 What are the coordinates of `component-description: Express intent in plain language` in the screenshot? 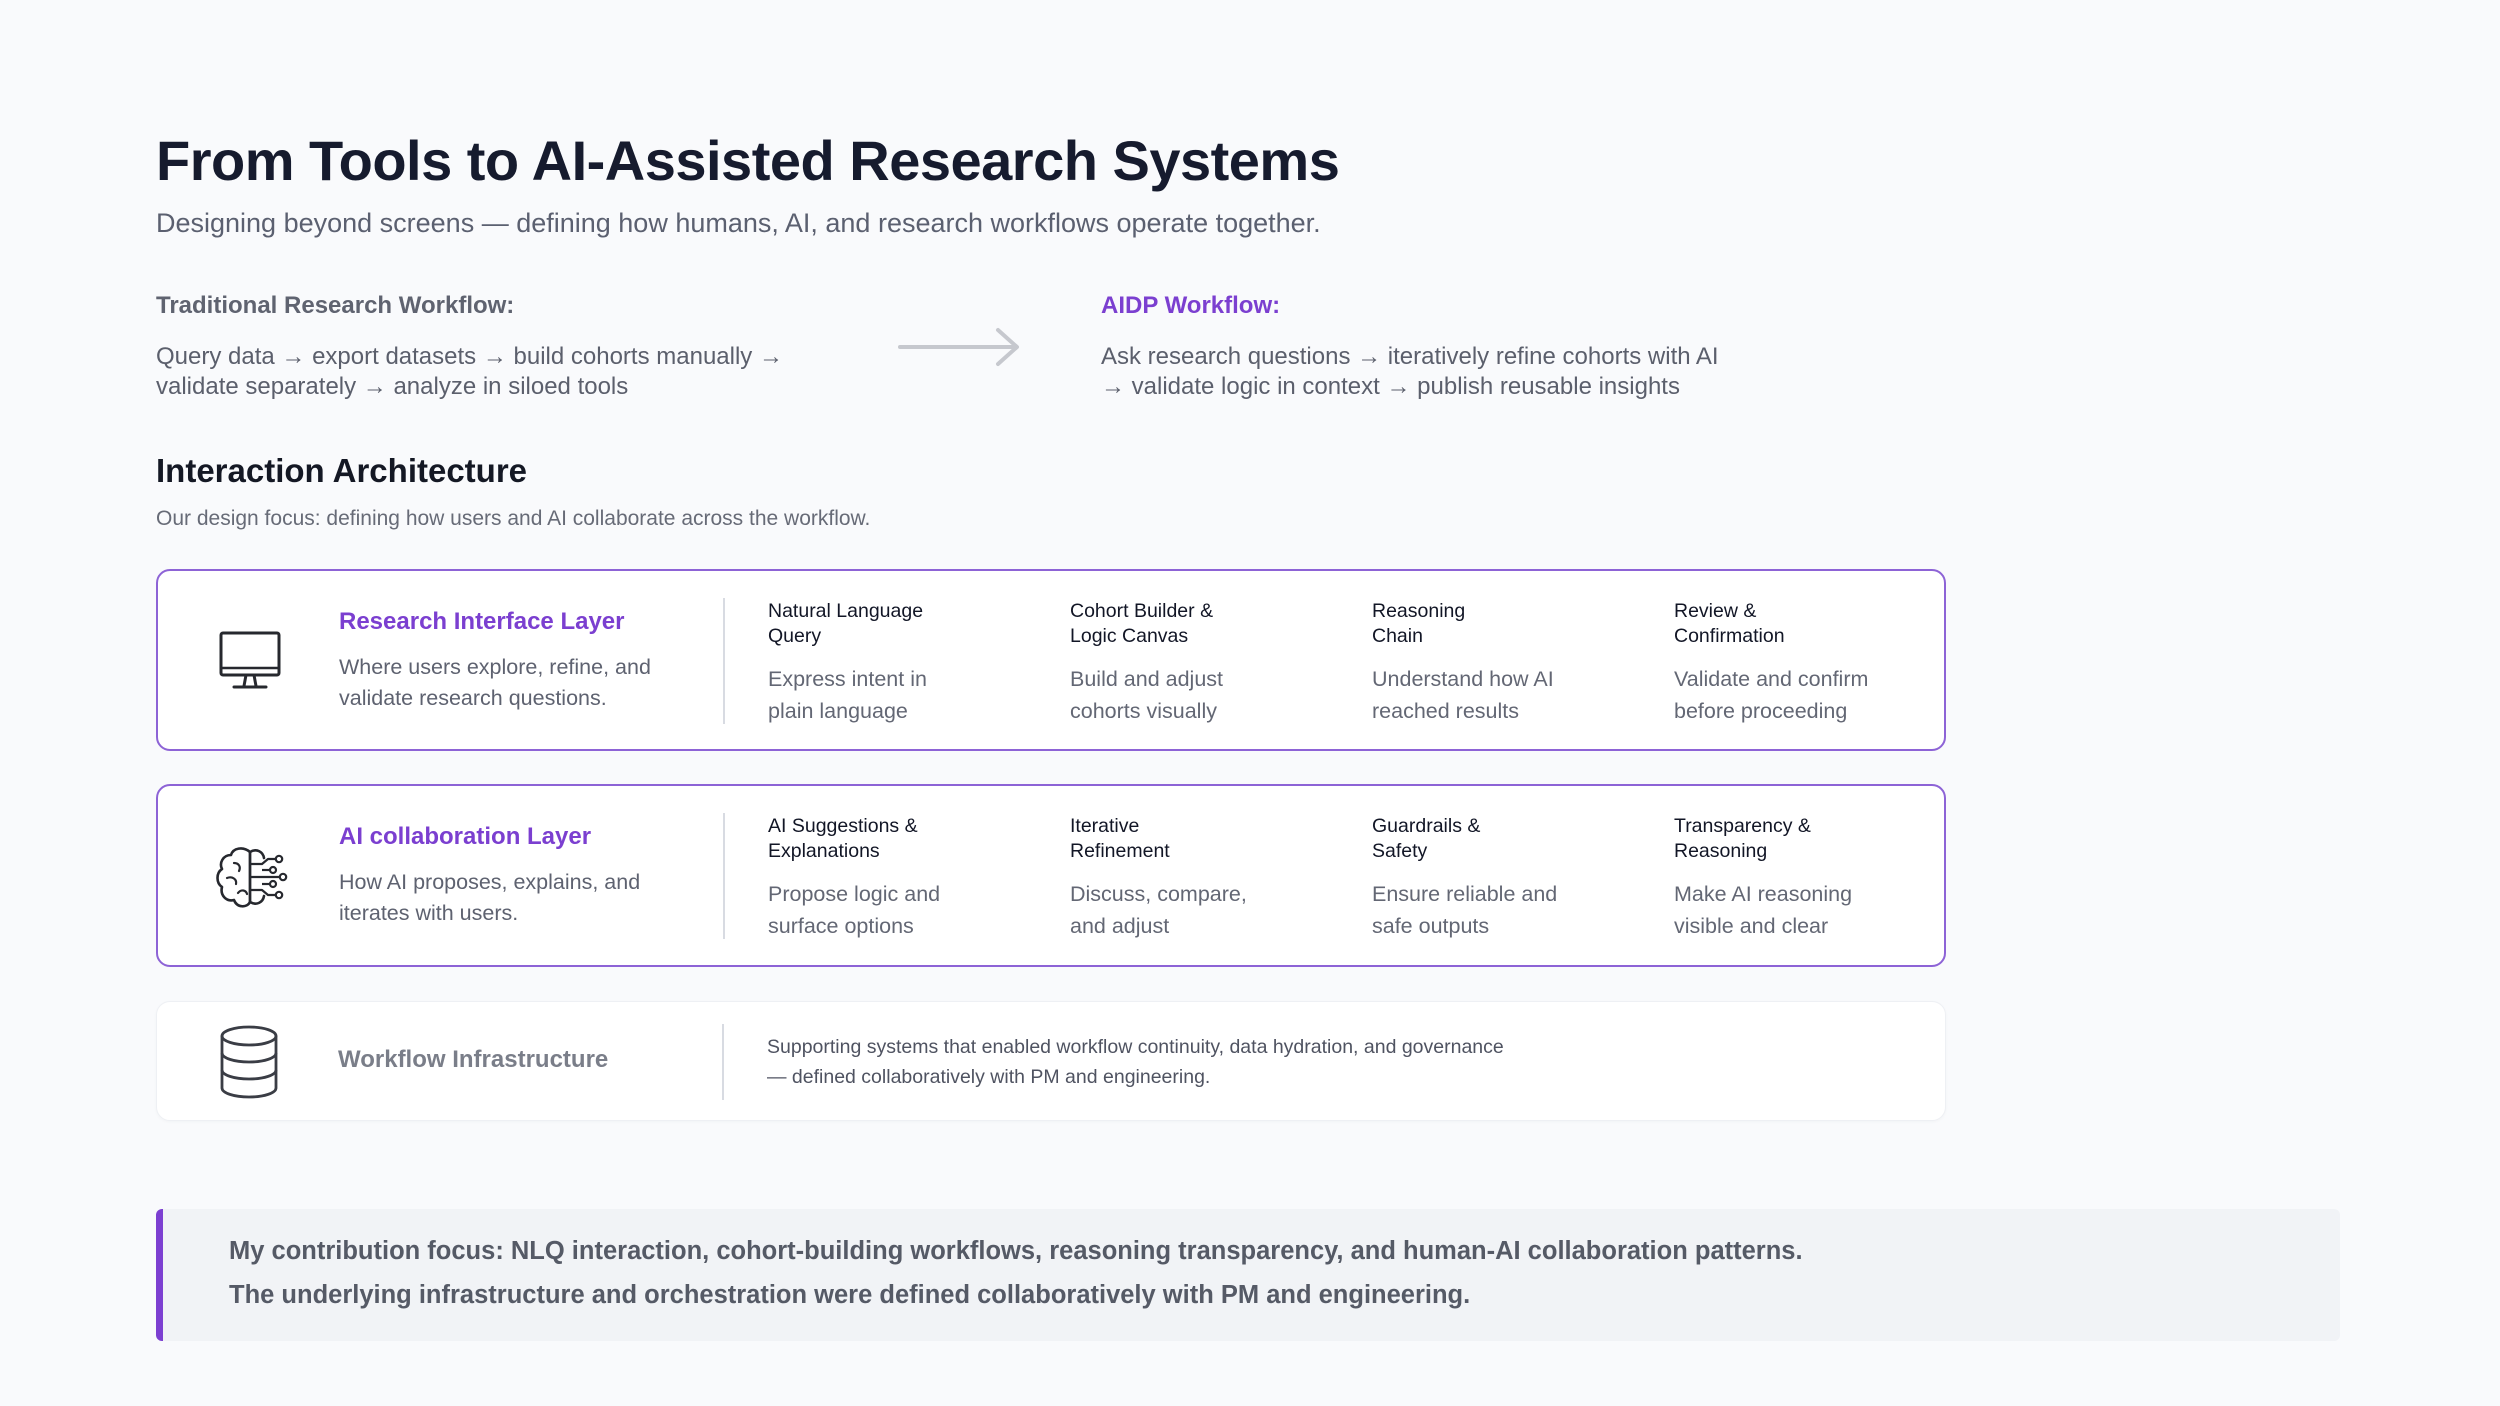 It's located at (908, 695).